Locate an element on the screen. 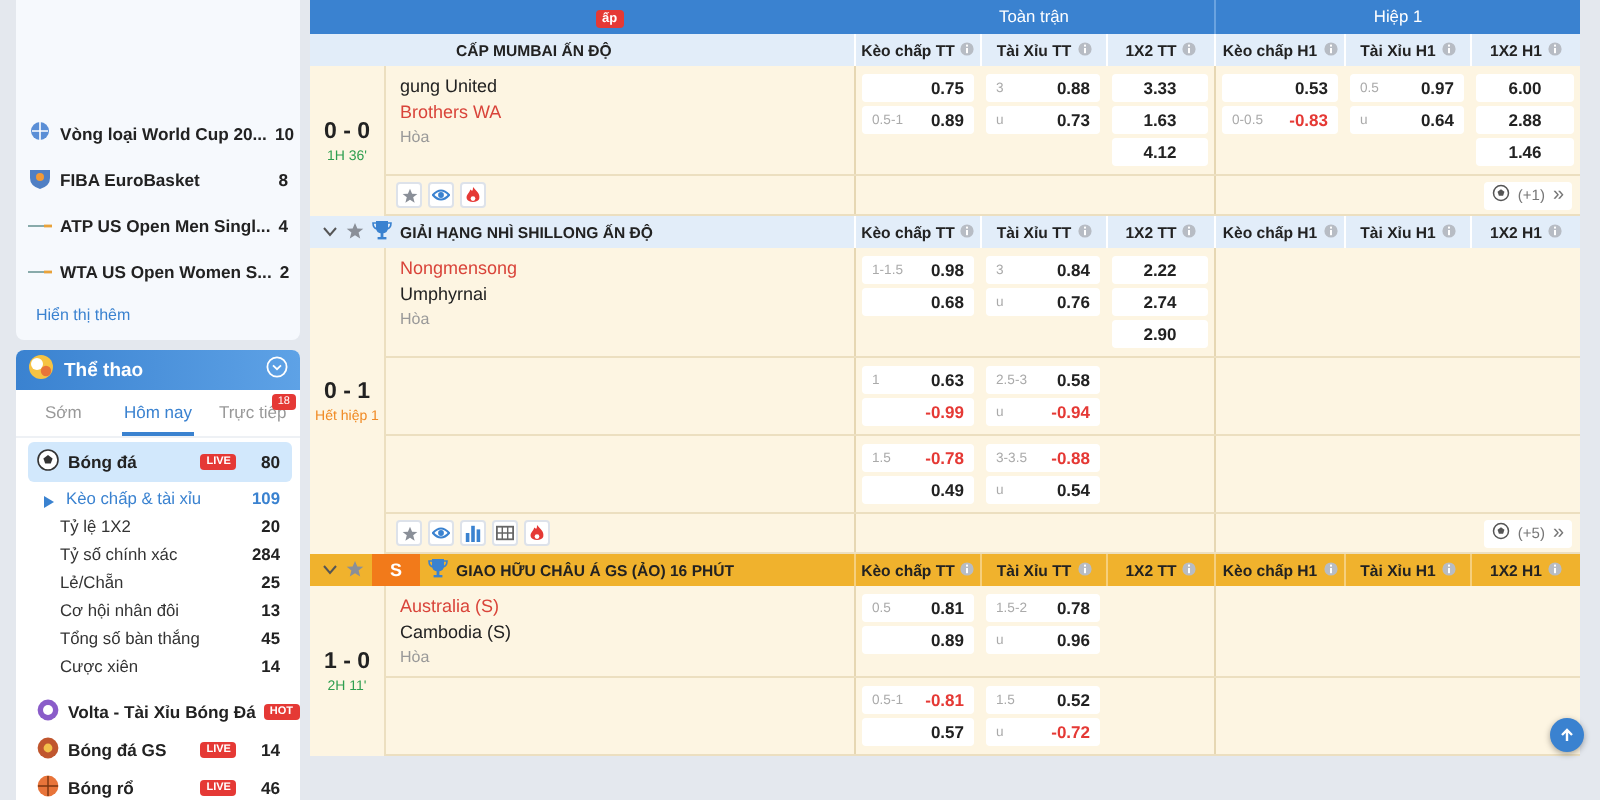 This screenshot has height=800, width=1600. team-name: Brothers WA is located at coordinates (452, 112).